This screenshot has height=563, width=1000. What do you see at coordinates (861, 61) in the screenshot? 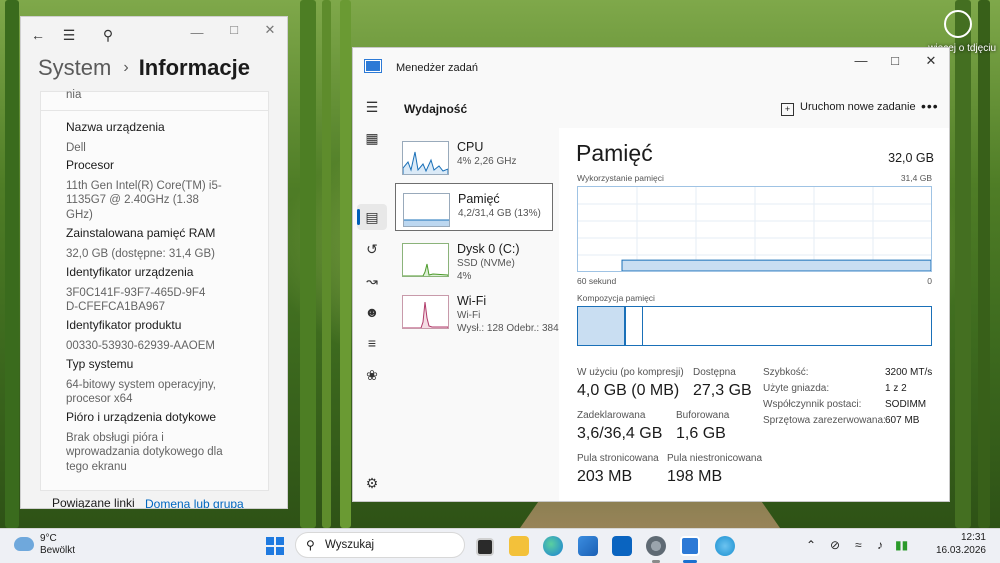
I see `tm-minimize-button: —` at bounding box center [861, 61].